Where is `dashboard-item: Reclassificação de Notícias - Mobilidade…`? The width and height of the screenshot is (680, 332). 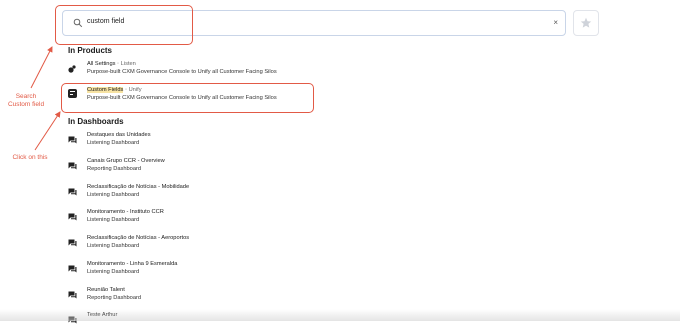 dashboard-item: Reclassificação de Notícias - Mobilidade… is located at coordinates (188, 194).